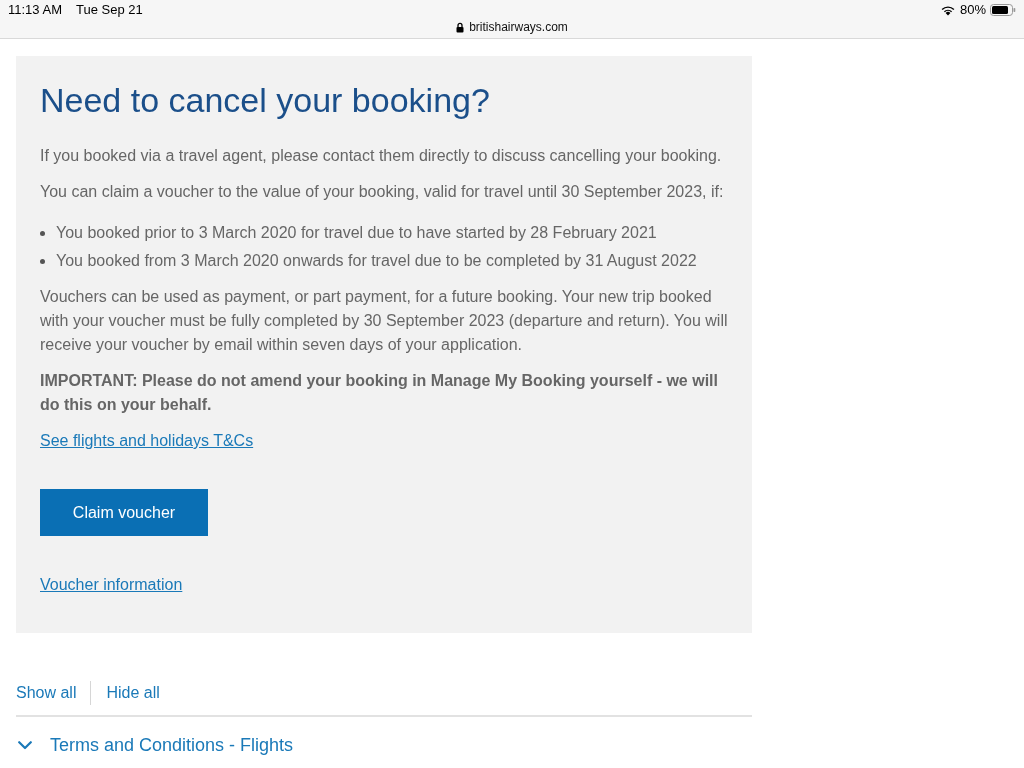 This screenshot has height=768, width=1024. Describe the element at coordinates (265, 100) in the screenshot. I see `panel-heading: Need to cancel your booking?` at that location.